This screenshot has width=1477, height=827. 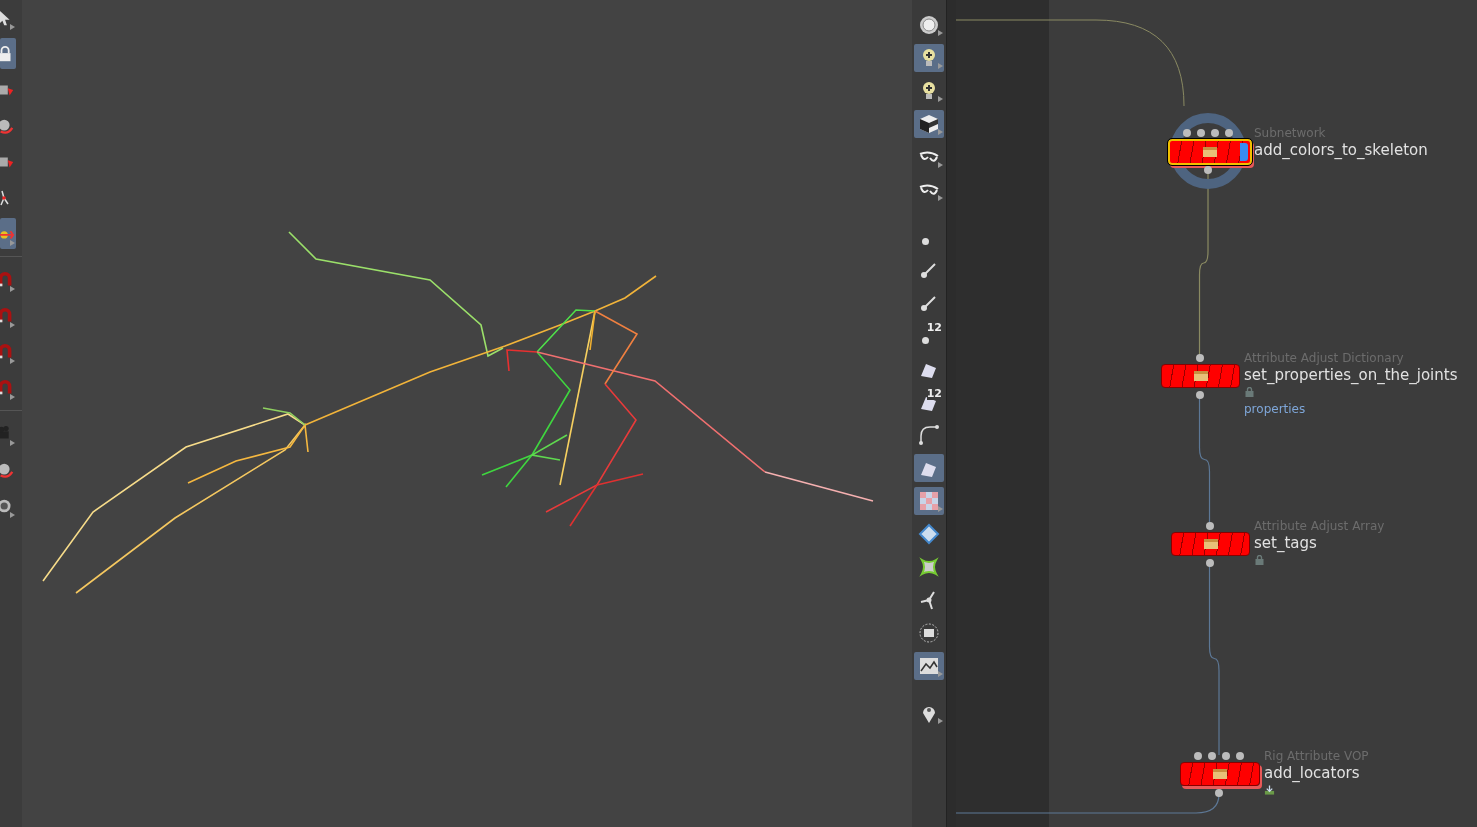 I want to click on diamond-icon, so click(x=929, y=534).